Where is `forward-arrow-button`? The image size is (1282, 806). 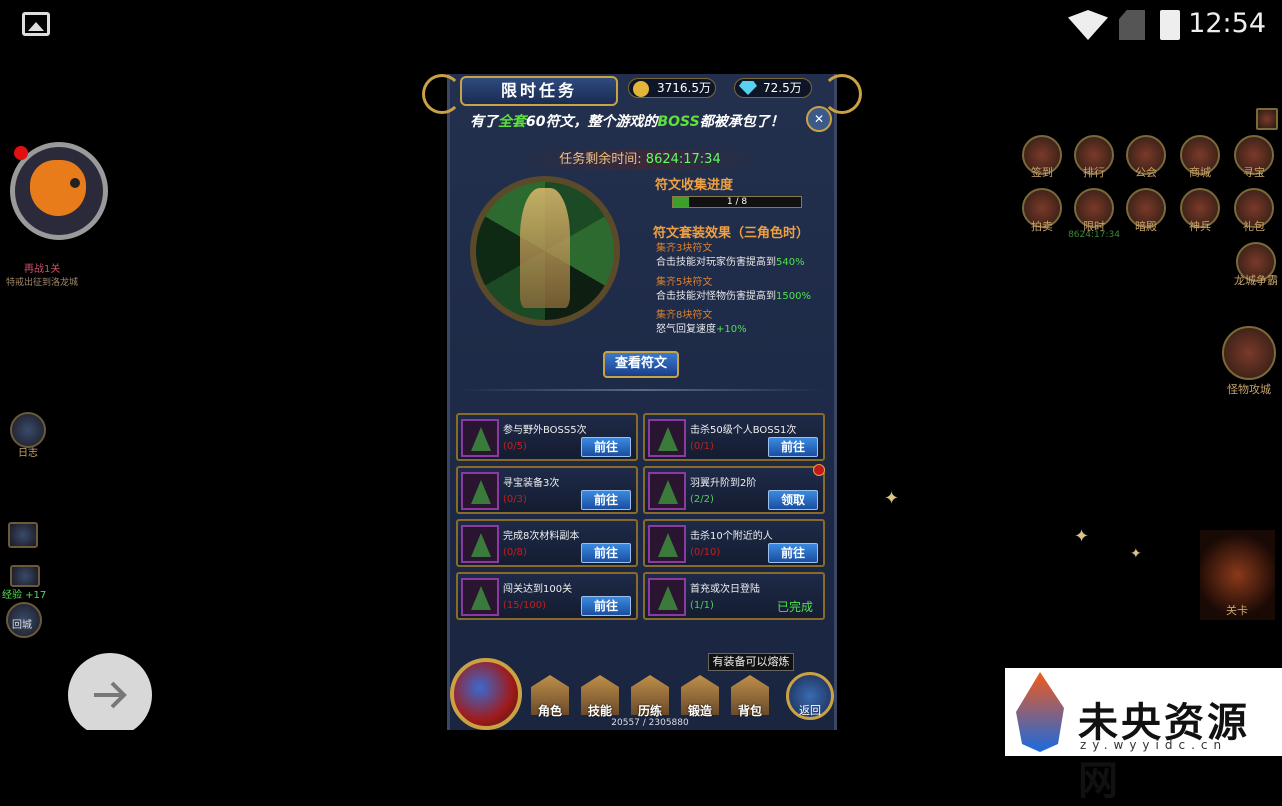 forward-arrow-button is located at coordinates (110, 695).